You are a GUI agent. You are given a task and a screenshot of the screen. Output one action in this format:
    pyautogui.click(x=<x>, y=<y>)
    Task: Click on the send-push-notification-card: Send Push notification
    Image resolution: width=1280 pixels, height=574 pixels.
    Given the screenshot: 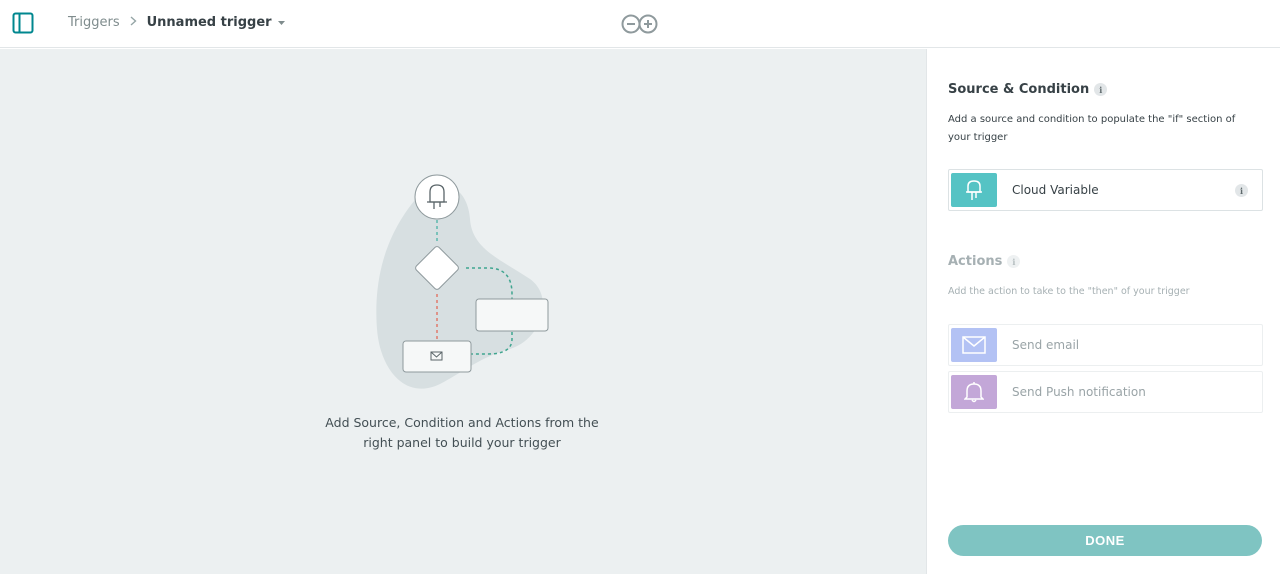 What is the action you would take?
    pyautogui.click(x=1105, y=392)
    